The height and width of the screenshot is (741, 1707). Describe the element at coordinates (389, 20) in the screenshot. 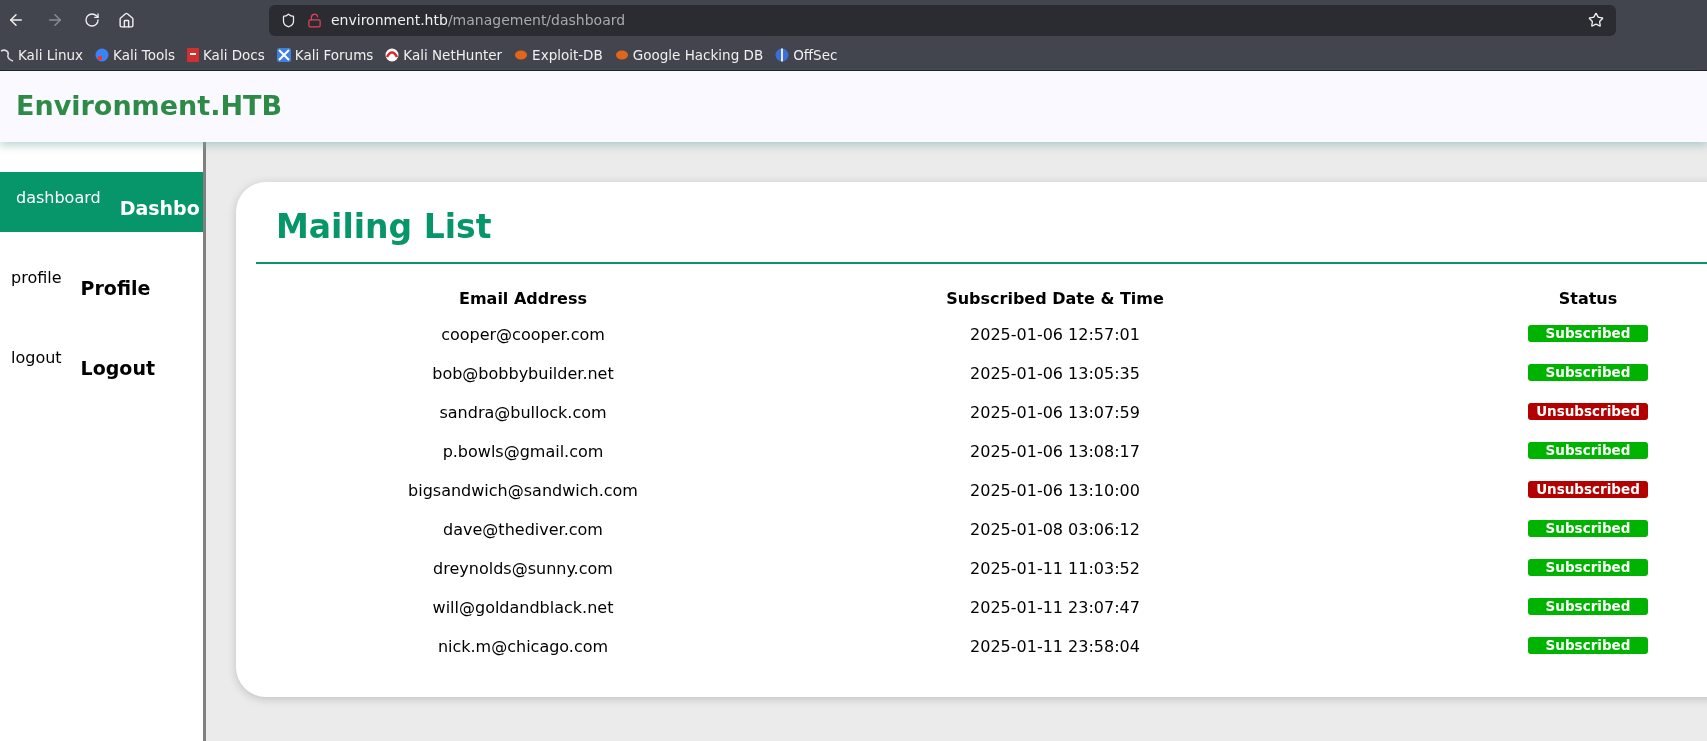

I see `url-host: environment.htb` at that location.